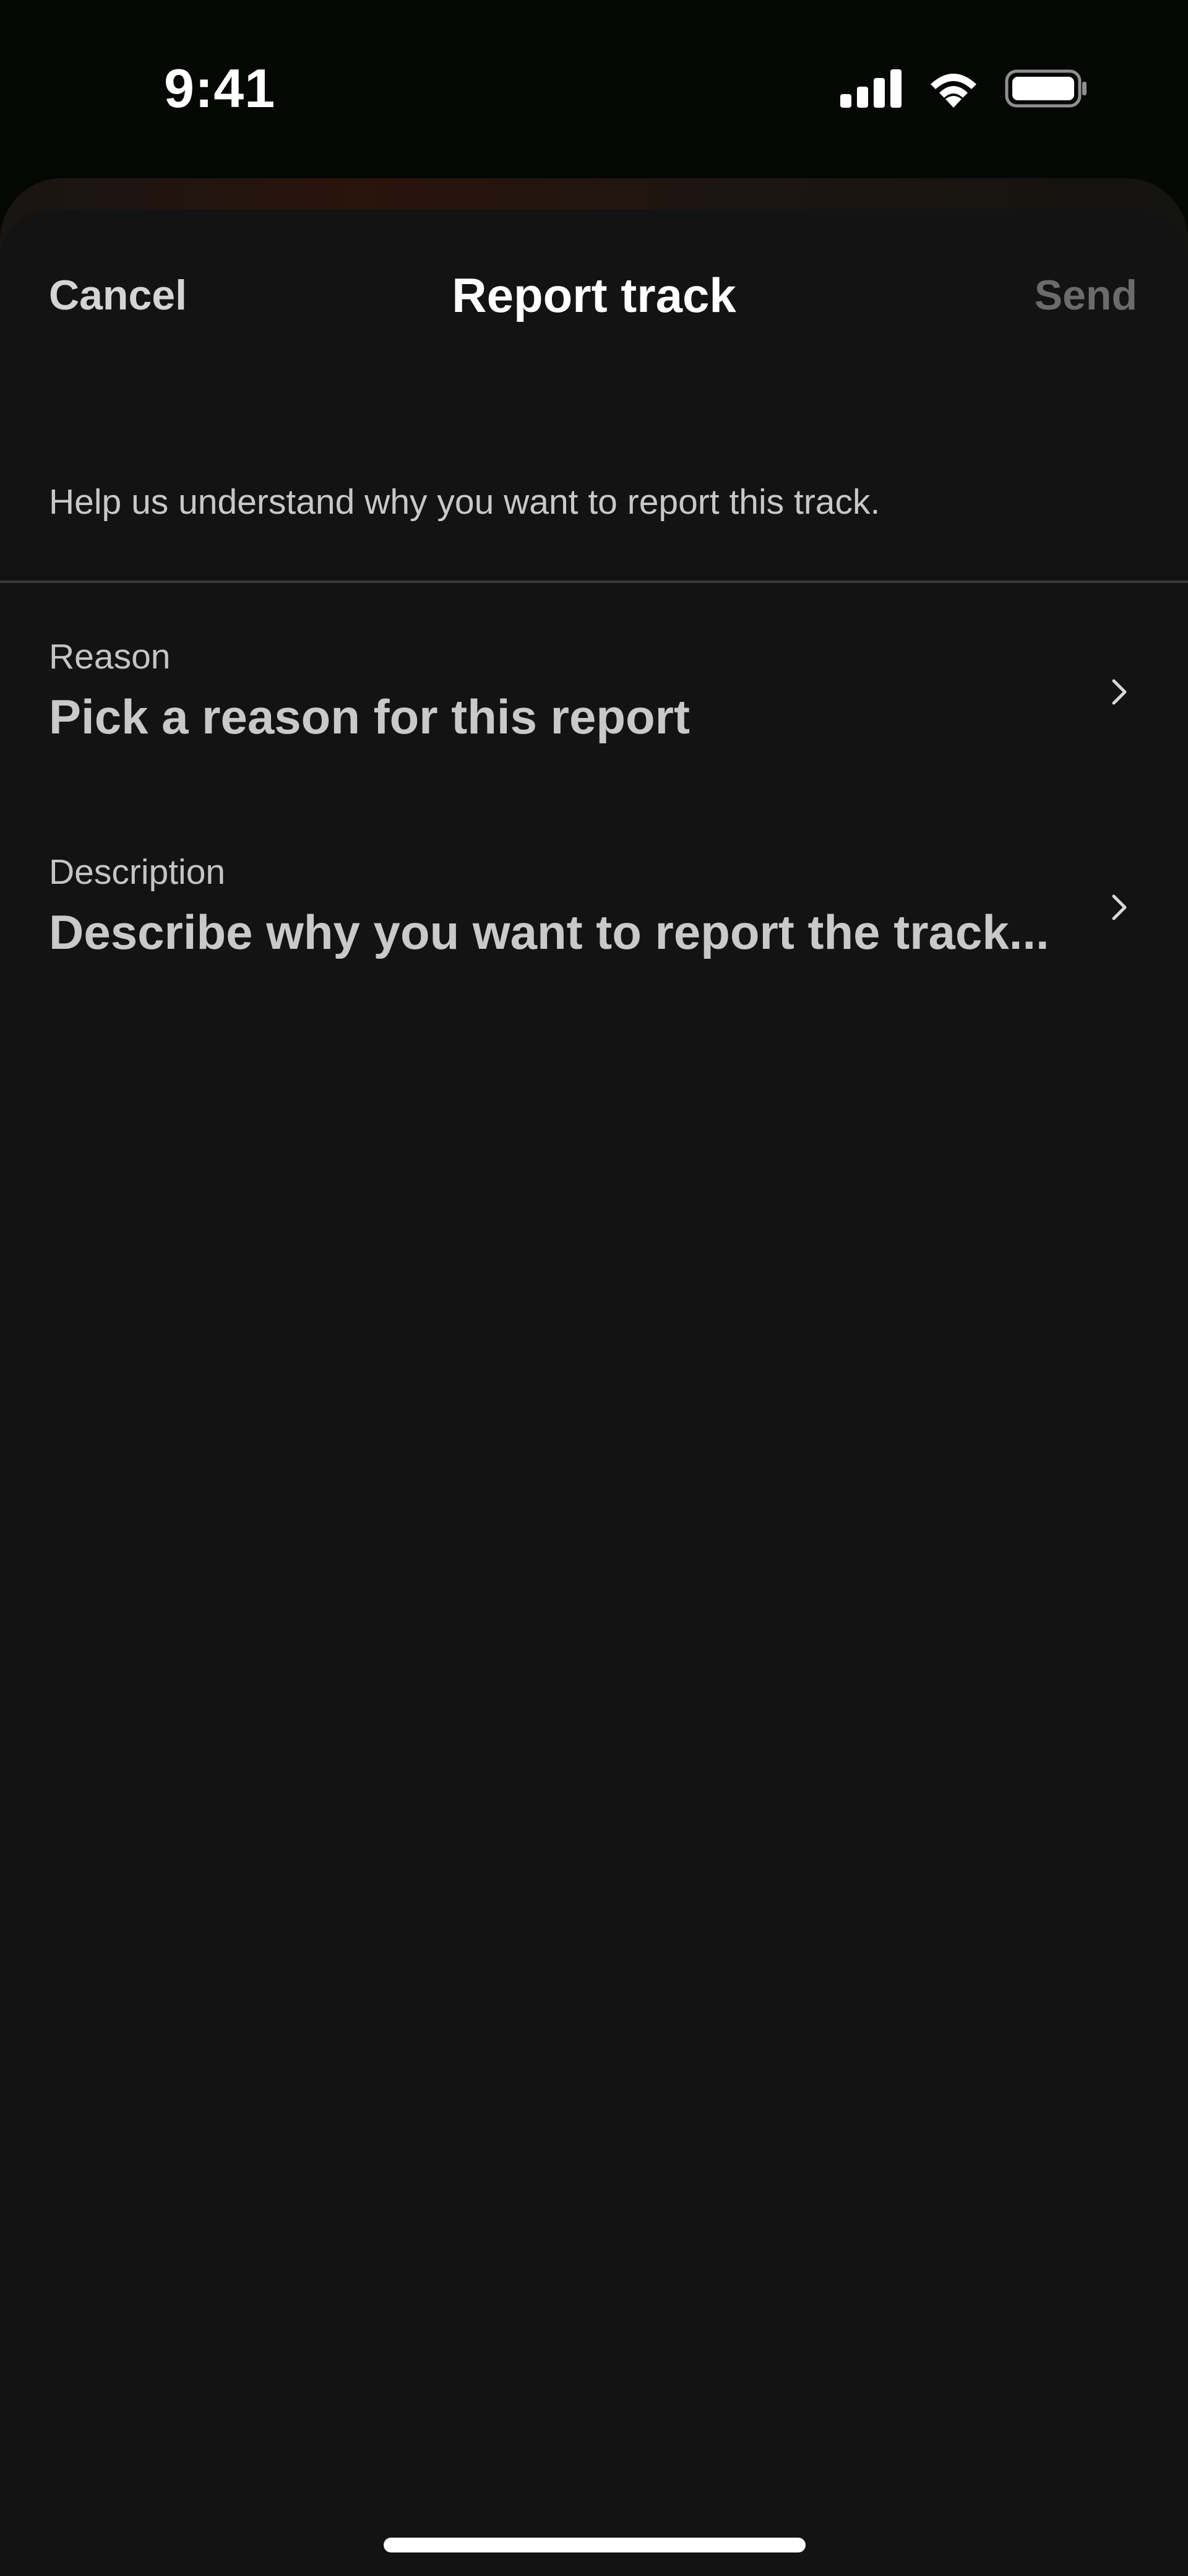 This screenshot has width=1188, height=2576. I want to click on reason-label: Reason, so click(110, 656).